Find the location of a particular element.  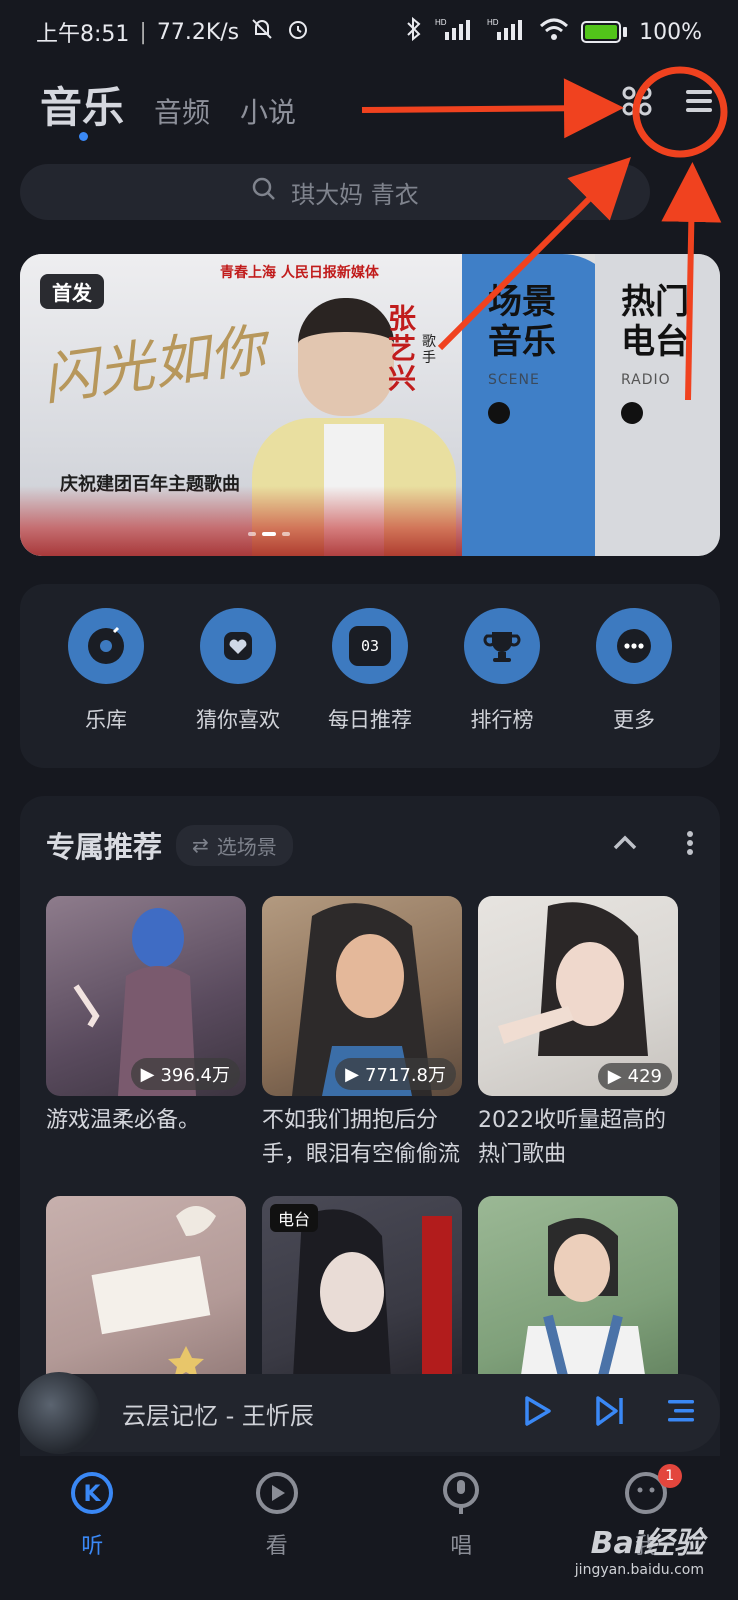

nav-watch: 看 is located at coordinates (277, 1535).